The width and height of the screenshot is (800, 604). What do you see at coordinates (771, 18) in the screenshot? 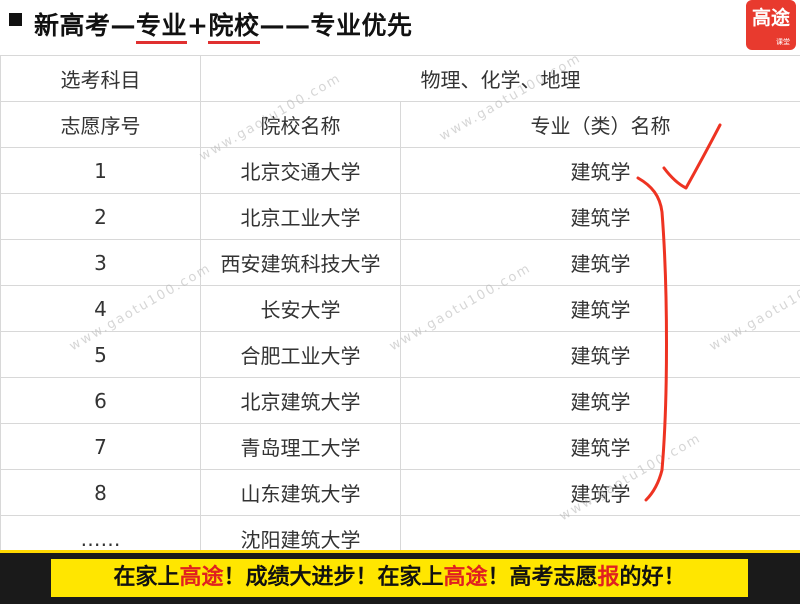
I see `logo-text: 高途` at bounding box center [771, 18].